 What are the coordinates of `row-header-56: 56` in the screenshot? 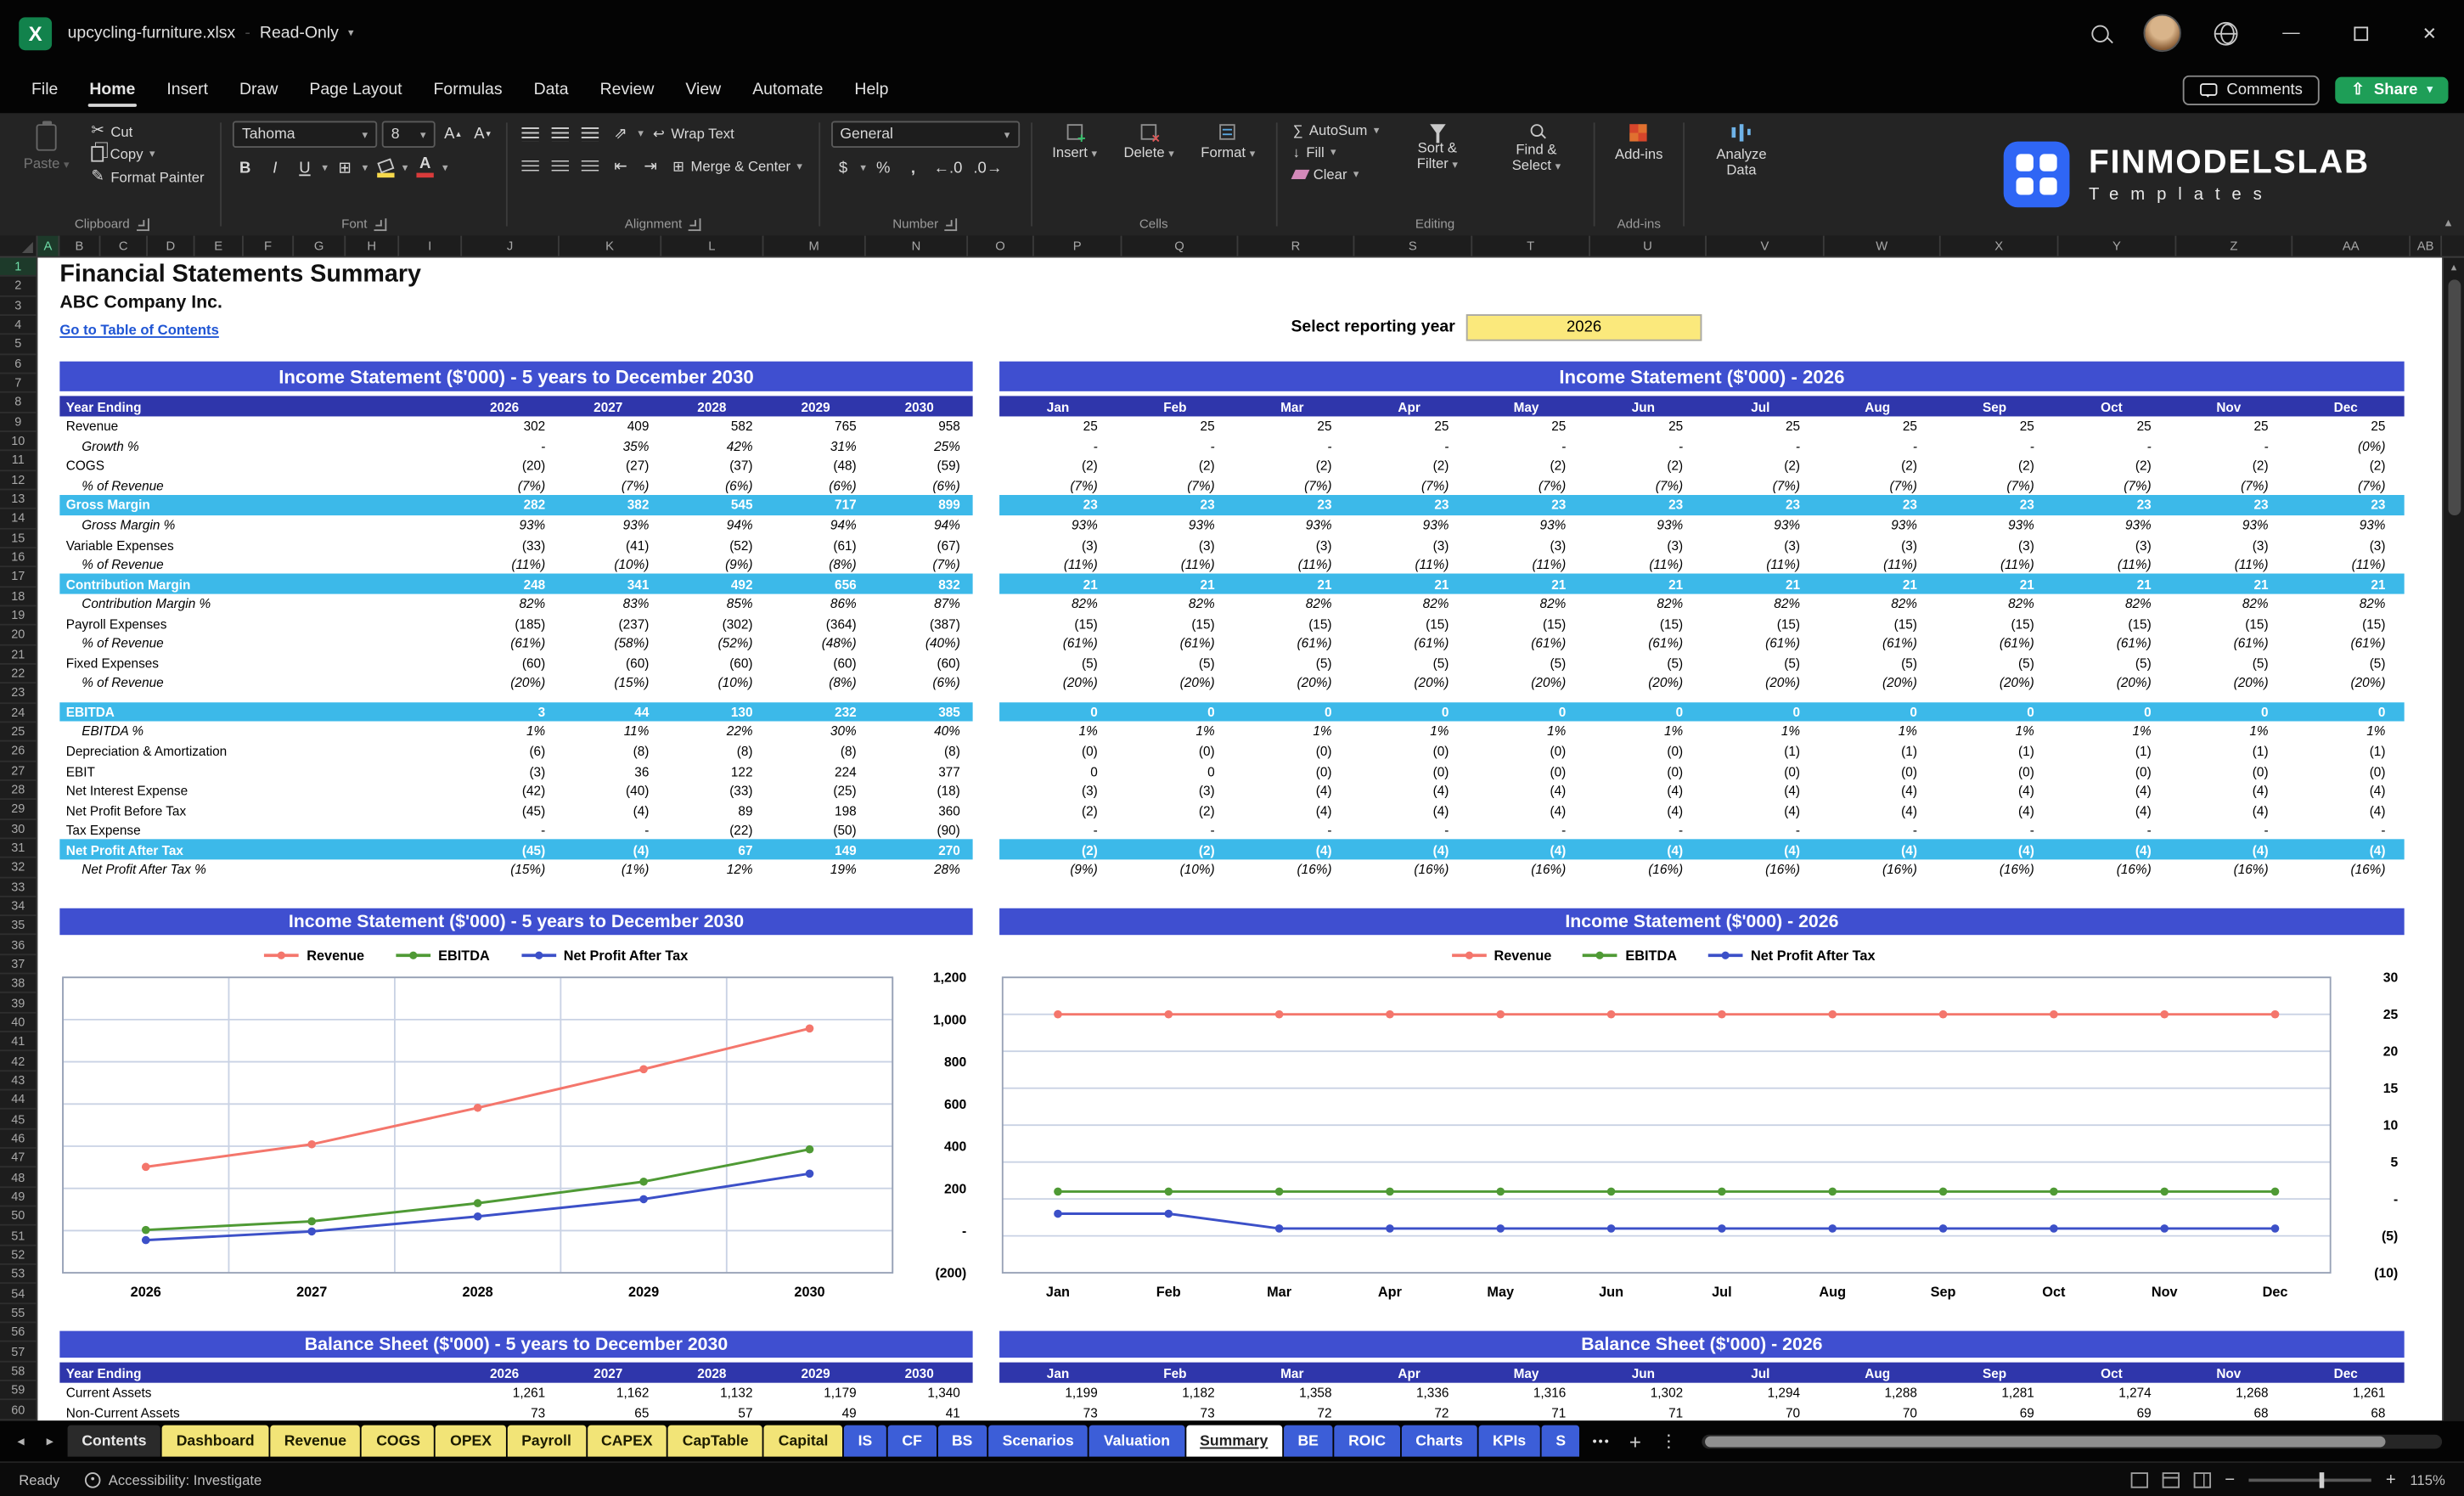 It's located at (18, 1333).